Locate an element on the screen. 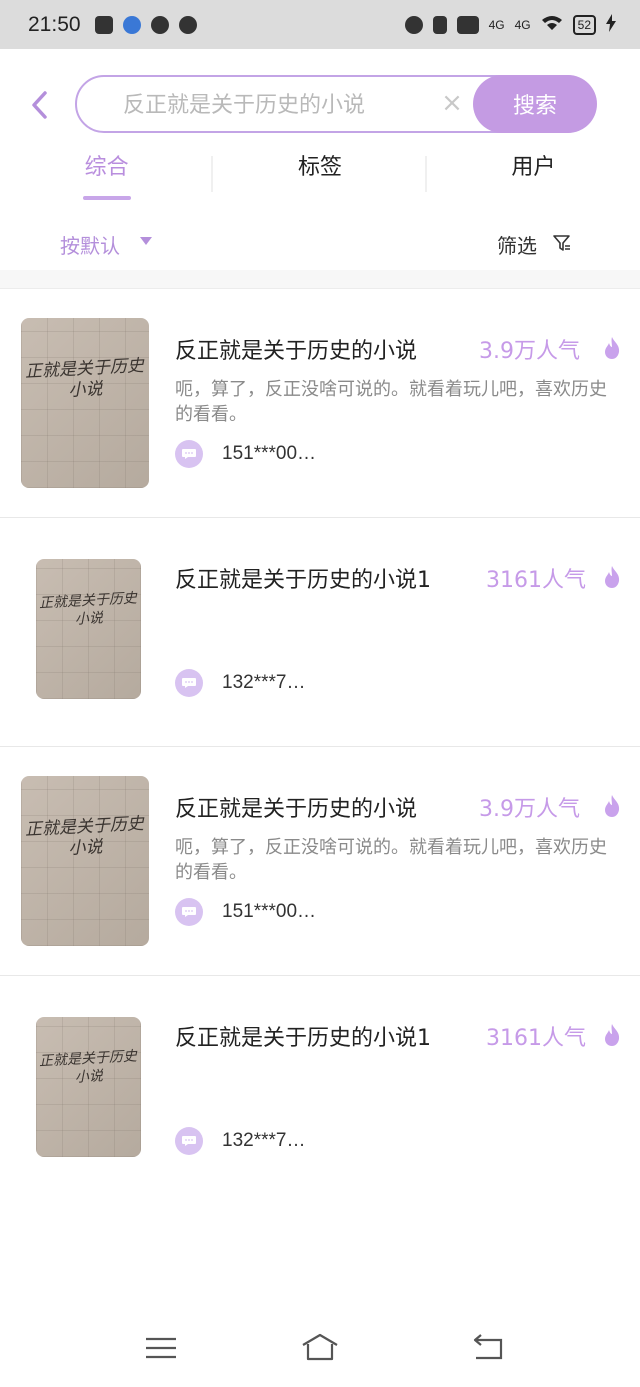  status-bar: 21:50 4G 4G 52 is located at coordinates (320, 24).